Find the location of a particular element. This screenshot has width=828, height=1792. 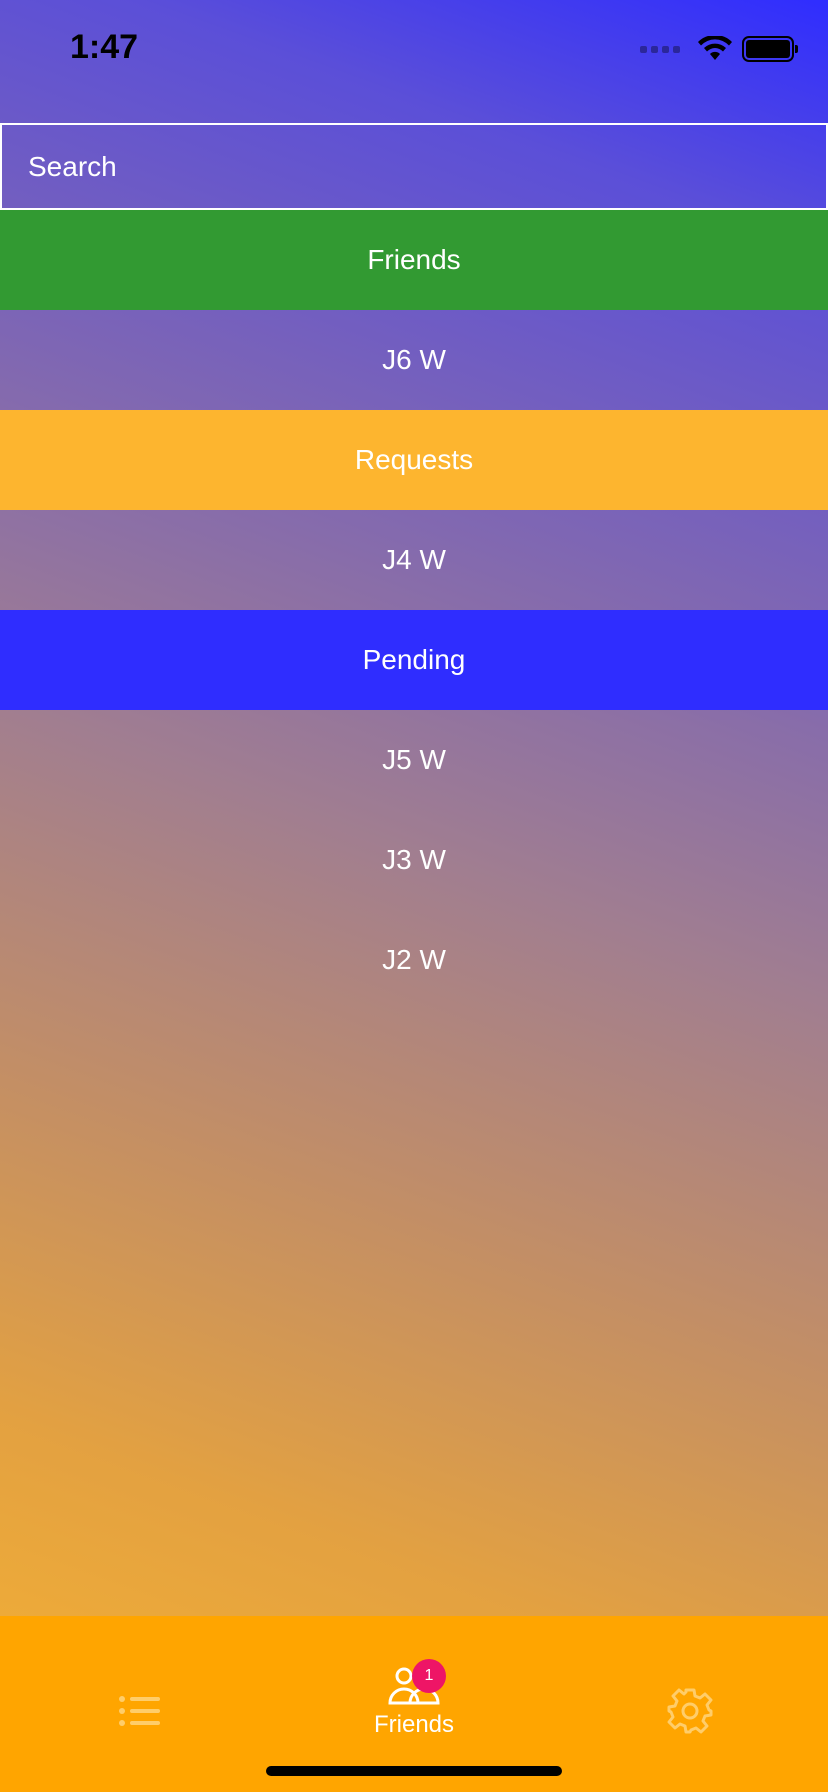

list-item: J6 W is located at coordinates (414, 360).